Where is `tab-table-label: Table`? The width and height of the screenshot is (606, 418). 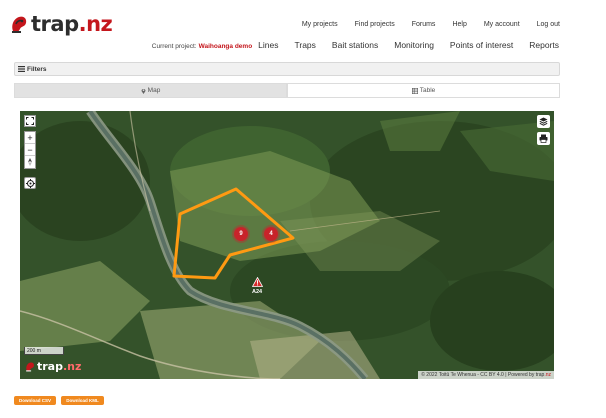
tab-table-label: Table is located at coordinates (427, 90).